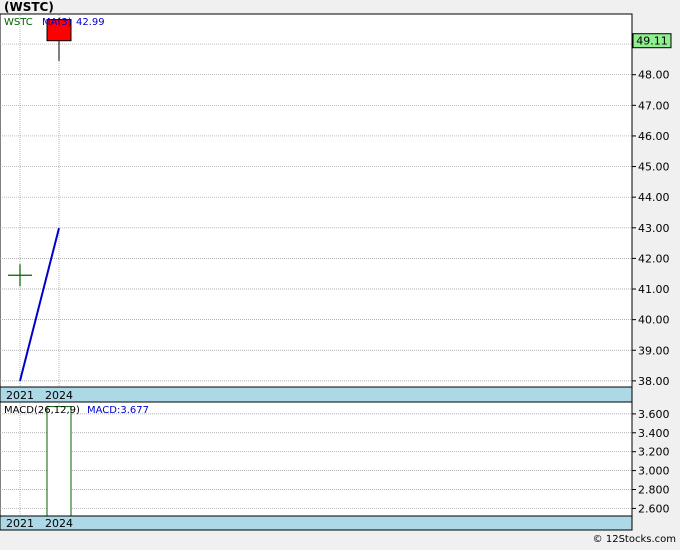  I want to click on y-tick-label: 44.00, so click(654, 197).